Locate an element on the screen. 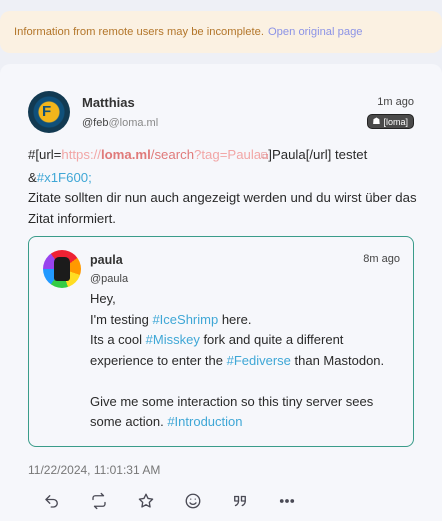 The width and height of the screenshot is (442, 521). quote-line: Hey, is located at coordinates (103, 298).